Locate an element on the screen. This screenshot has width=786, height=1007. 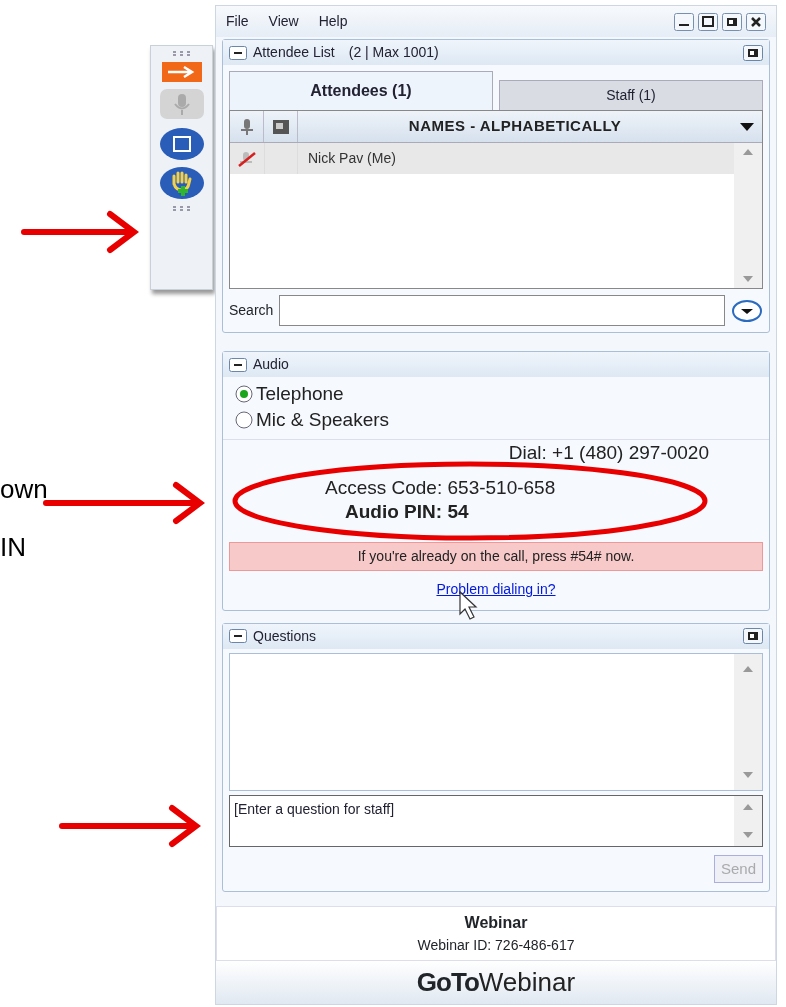
option-label: Mic & Speakers is located at coordinates (323, 420).